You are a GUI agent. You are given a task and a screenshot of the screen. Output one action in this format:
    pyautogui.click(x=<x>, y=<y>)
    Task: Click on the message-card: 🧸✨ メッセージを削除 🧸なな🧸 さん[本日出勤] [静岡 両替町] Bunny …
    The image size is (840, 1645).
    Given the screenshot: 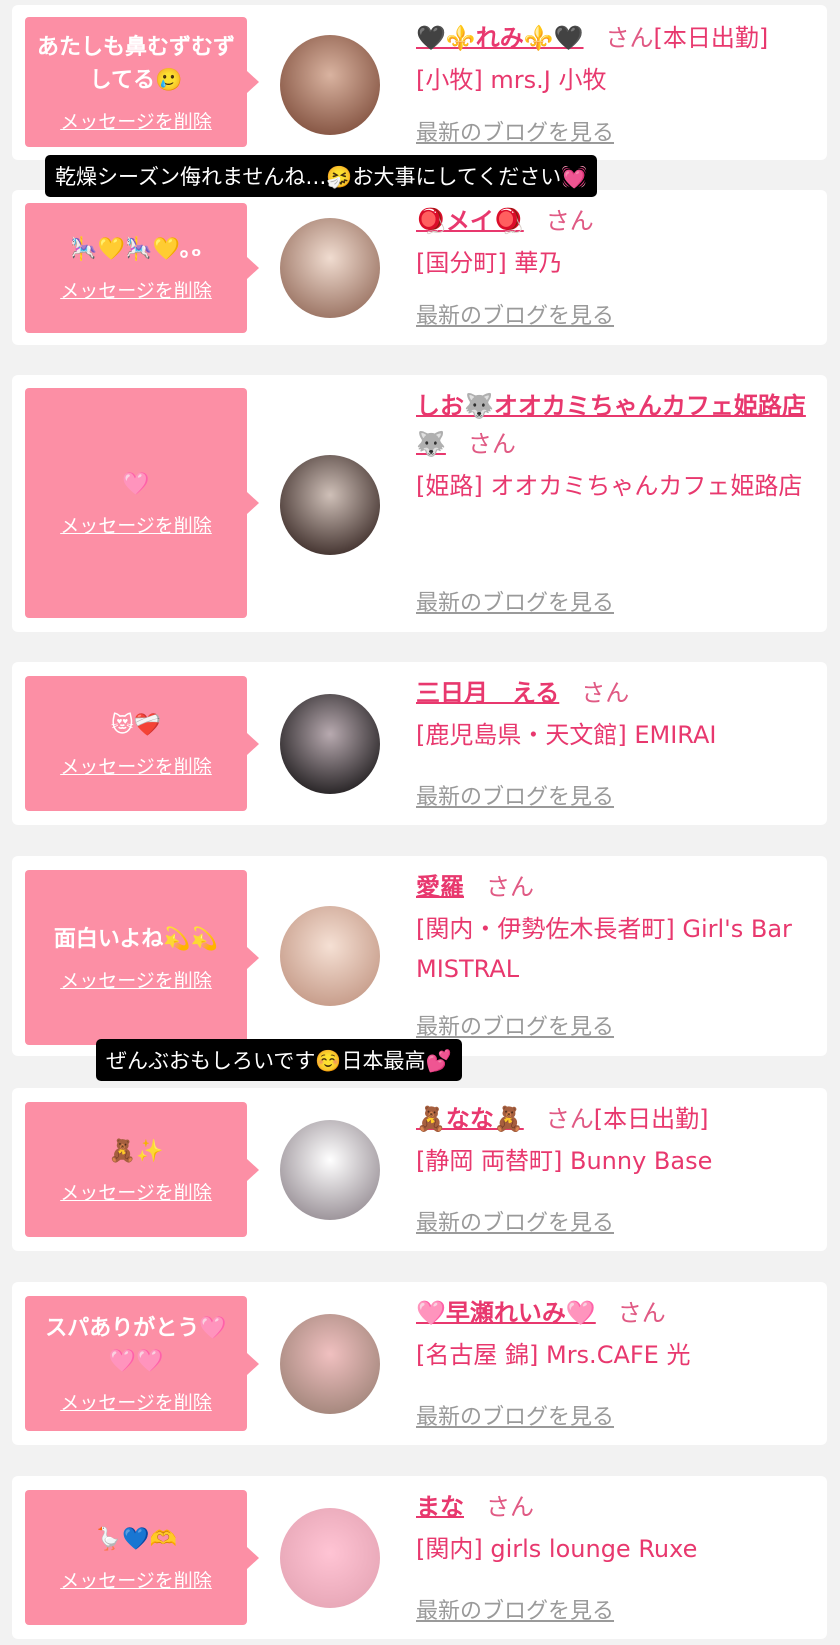 What is the action you would take?
    pyautogui.click(x=419, y=1169)
    